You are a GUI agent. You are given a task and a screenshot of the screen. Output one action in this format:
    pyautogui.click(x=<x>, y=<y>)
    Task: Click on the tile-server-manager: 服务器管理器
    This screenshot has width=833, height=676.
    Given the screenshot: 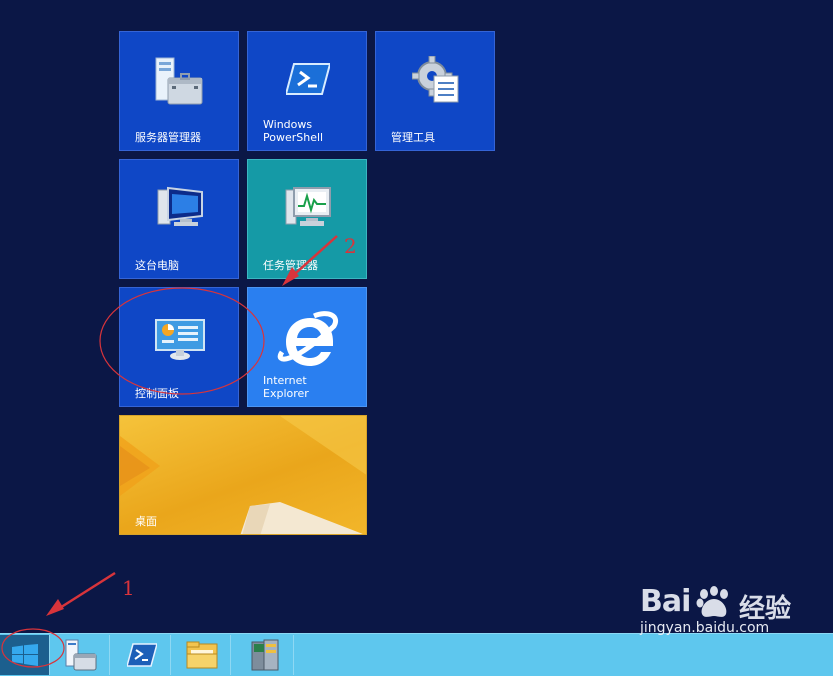 What is the action you would take?
    pyautogui.click(x=179, y=91)
    